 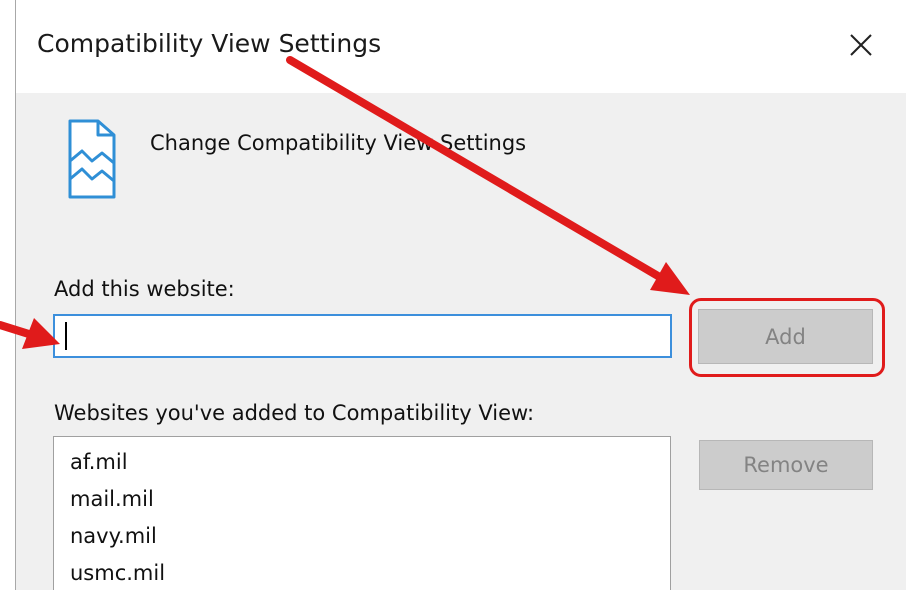 What do you see at coordinates (209, 43) in the screenshot?
I see `dialog-title: Compatibility View Settings` at bounding box center [209, 43].